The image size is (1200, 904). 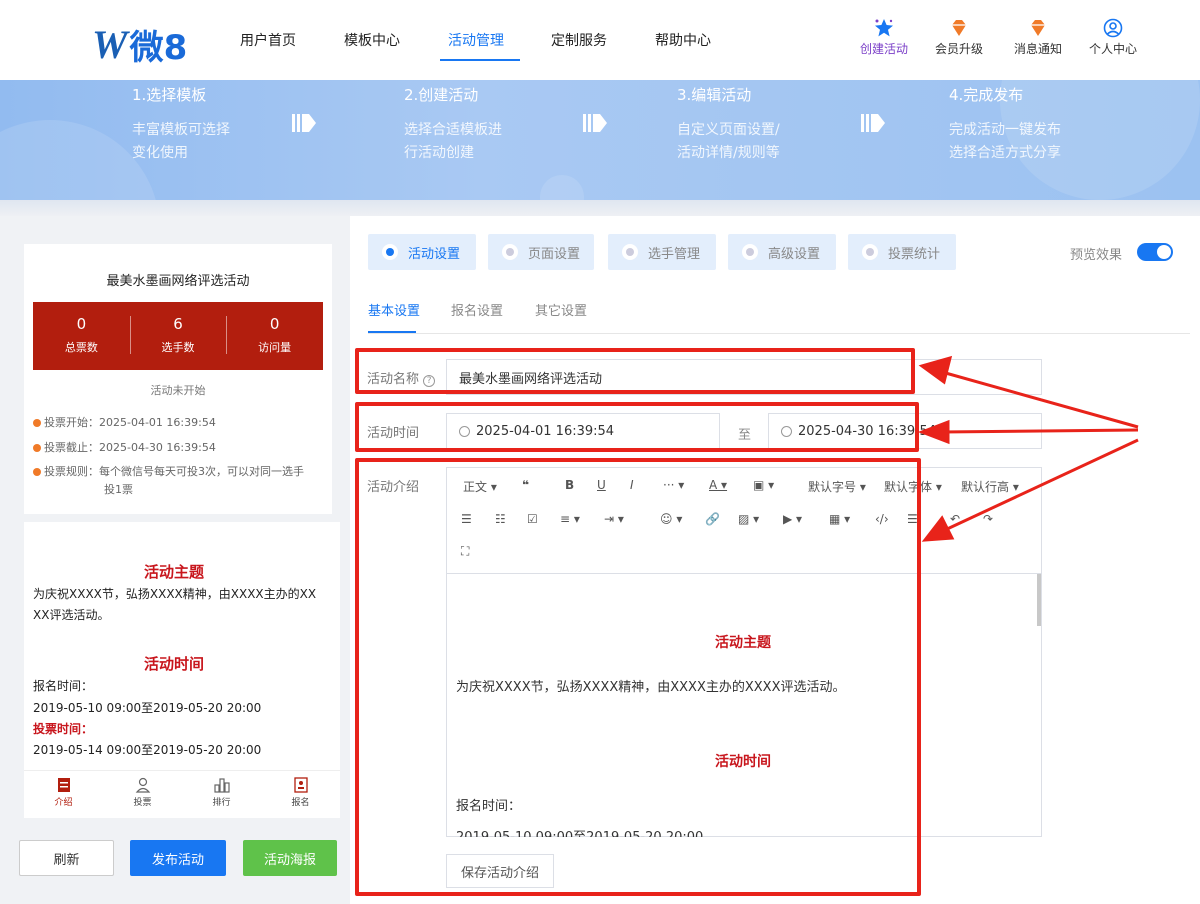 What do you see at coordinates (884, 28) in the screenshot?
I see `star-icon` at bounding box center [884, 28].